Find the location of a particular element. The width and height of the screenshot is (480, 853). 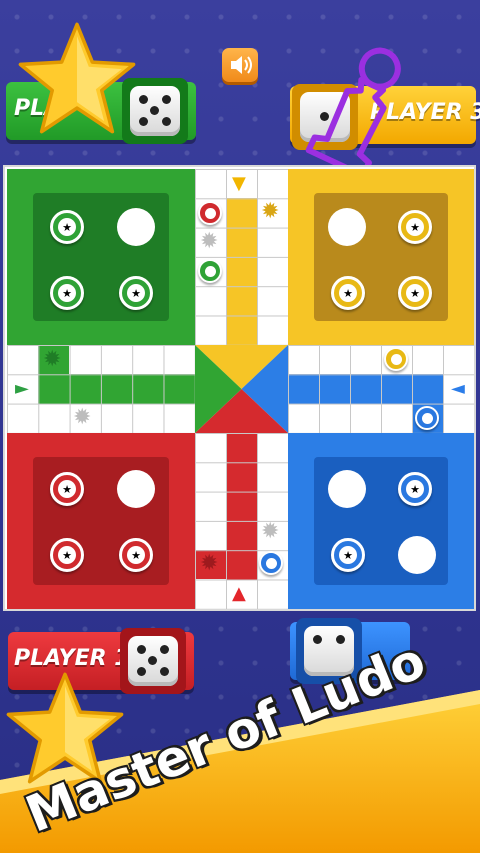

right-track: ◄ is located at coordinates (381, 389).